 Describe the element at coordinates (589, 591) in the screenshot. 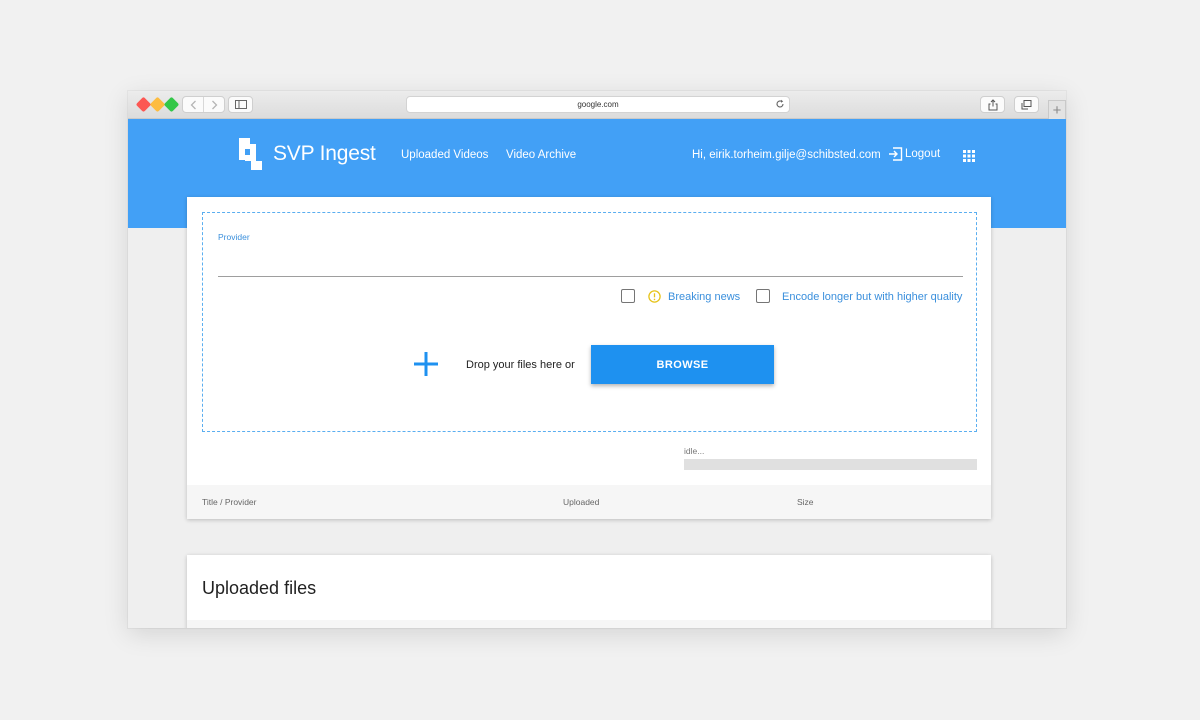

I see `uploaded-files-card: Uploaded files` at that location.